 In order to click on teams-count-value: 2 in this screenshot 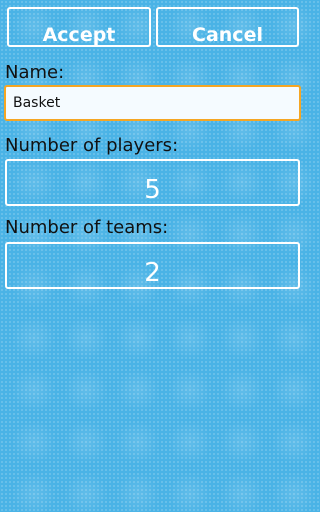, I will do `click(152, 273)`.